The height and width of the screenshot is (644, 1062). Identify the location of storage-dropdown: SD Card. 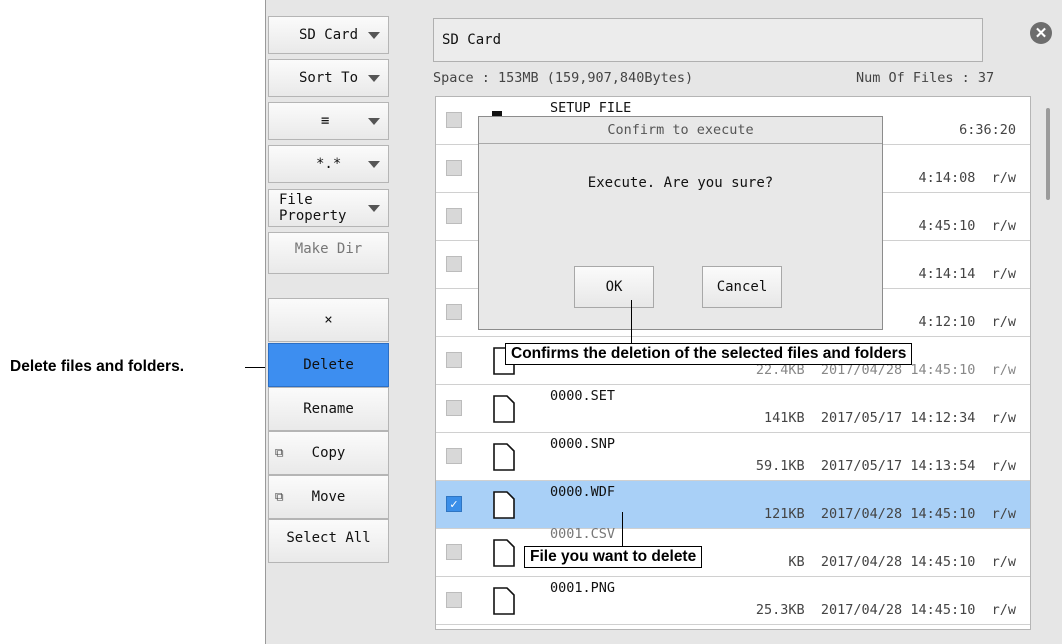
(328, 35).